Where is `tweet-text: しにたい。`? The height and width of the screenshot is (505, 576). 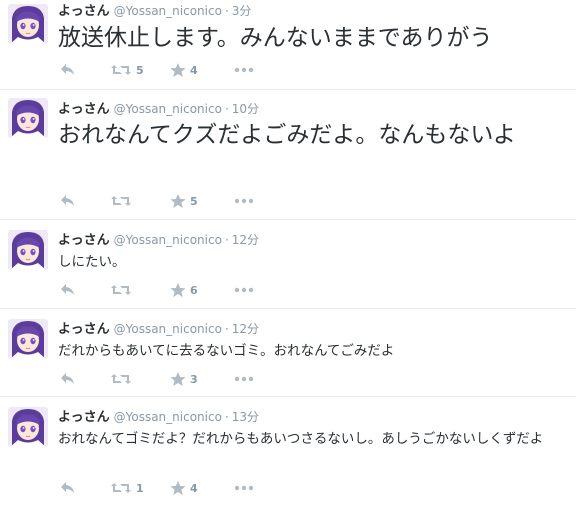
tweet-text: しにたい。 is located at coordinates (92, 262).